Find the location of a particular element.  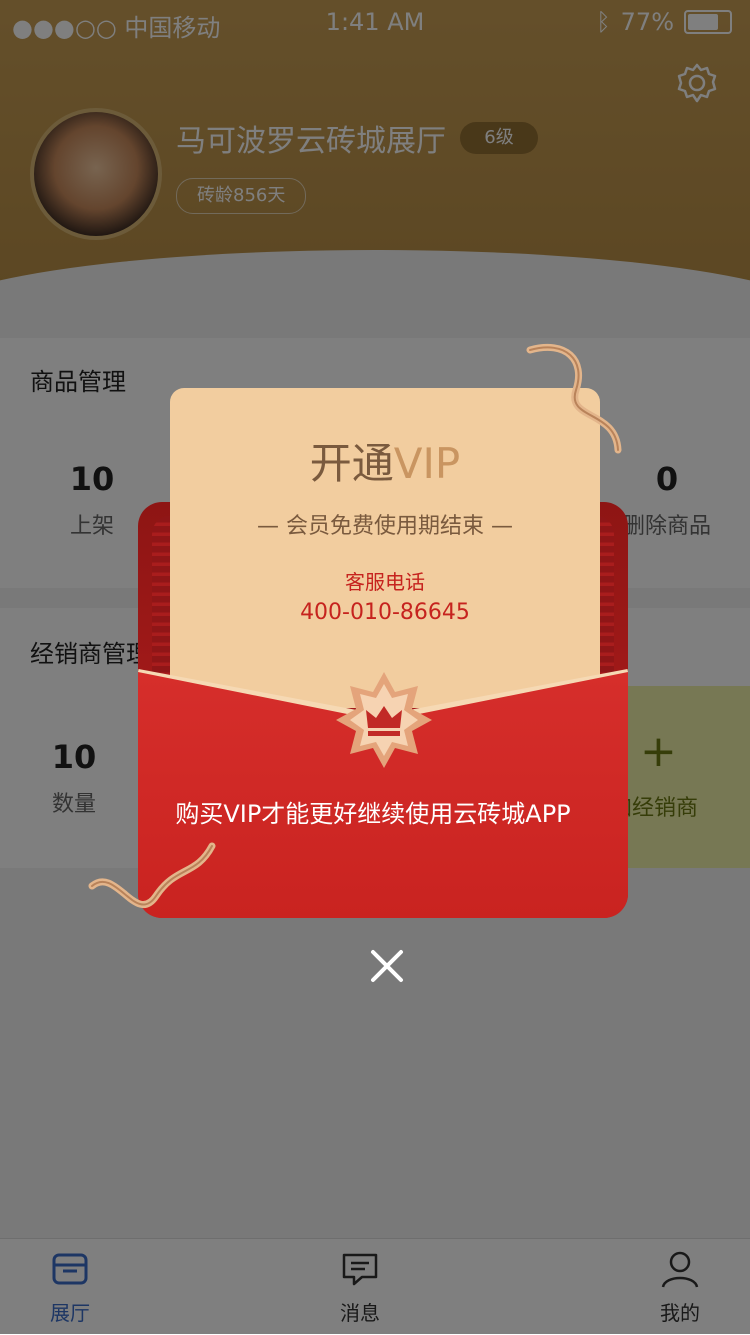

close-icon is located at coordinates (387, 966).